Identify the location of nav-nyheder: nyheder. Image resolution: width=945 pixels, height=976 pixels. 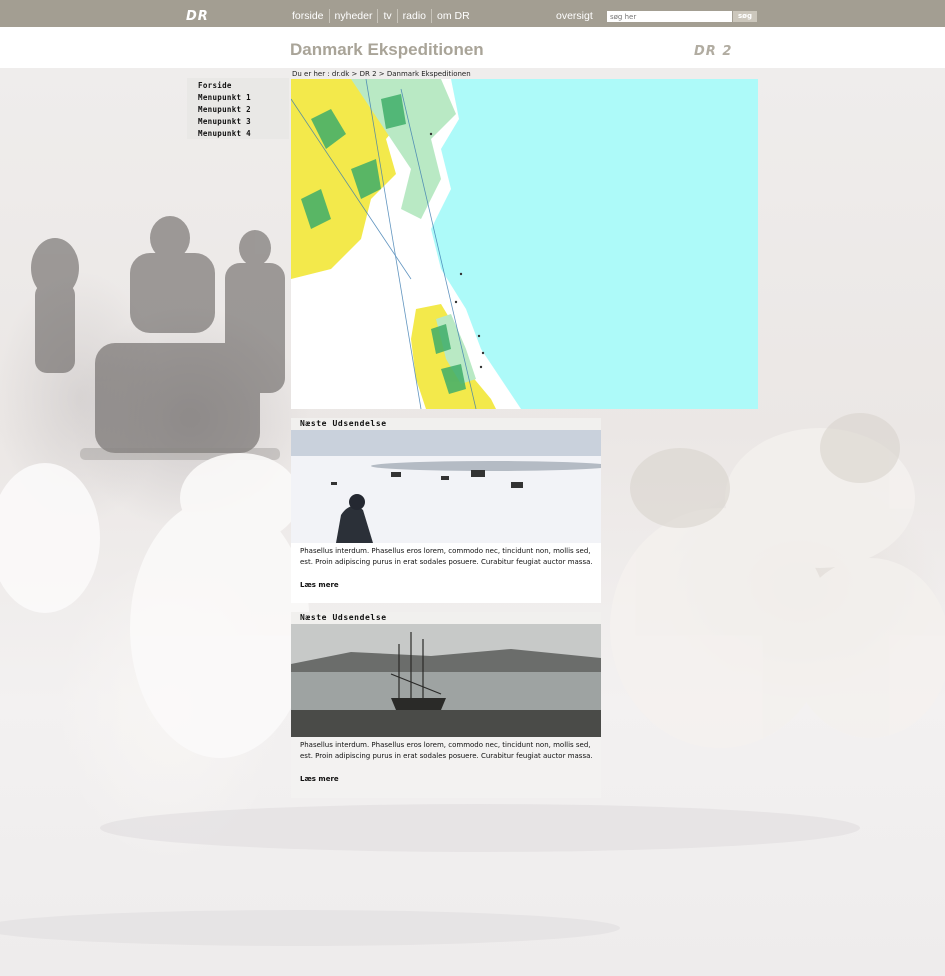
(353, 16).